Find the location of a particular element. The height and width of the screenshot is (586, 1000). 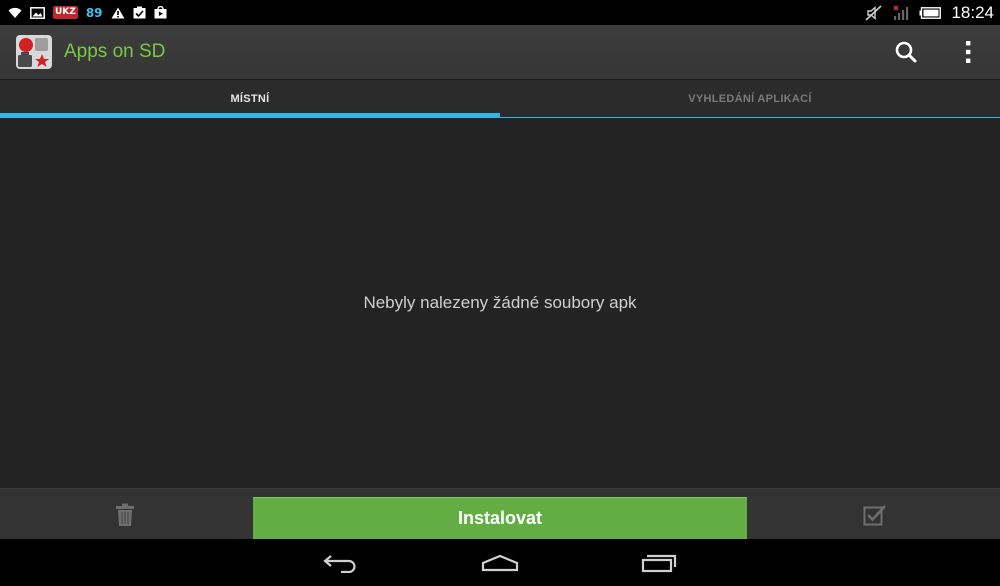

checkbox-icon is located at coordinates (874, 514).